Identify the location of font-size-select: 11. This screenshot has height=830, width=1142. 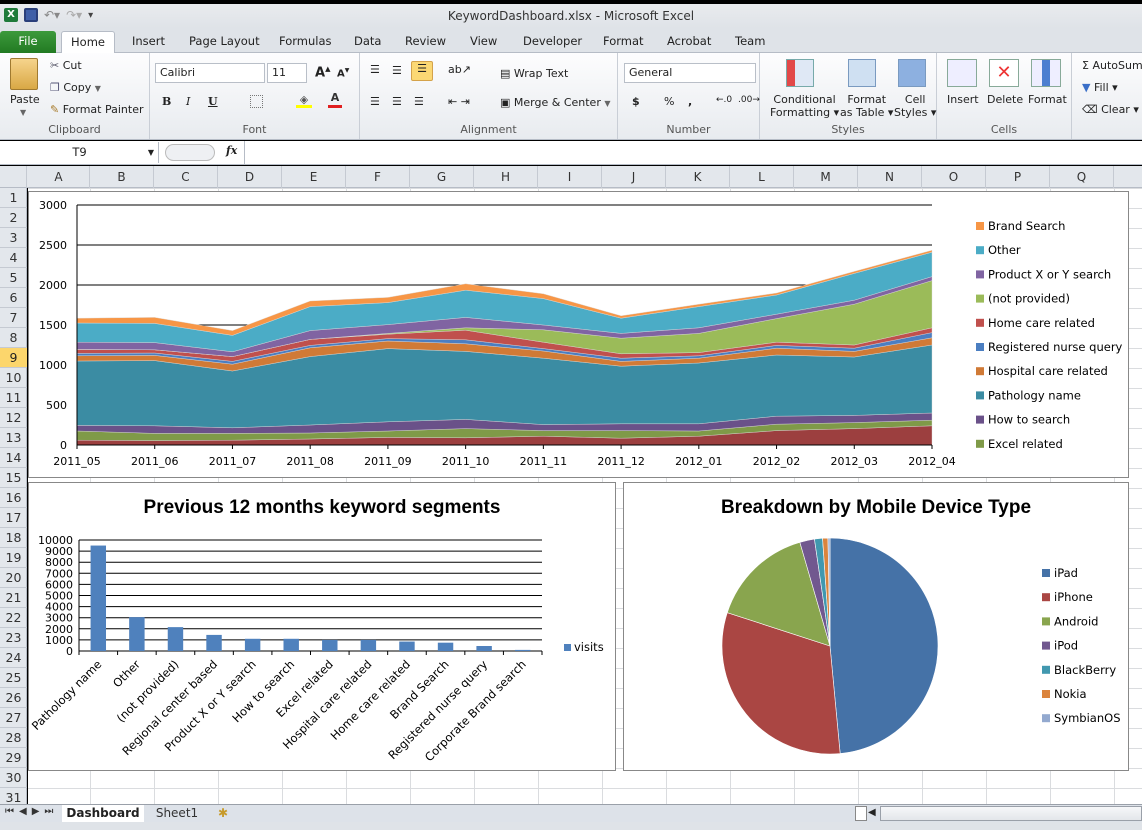
(287, 73).